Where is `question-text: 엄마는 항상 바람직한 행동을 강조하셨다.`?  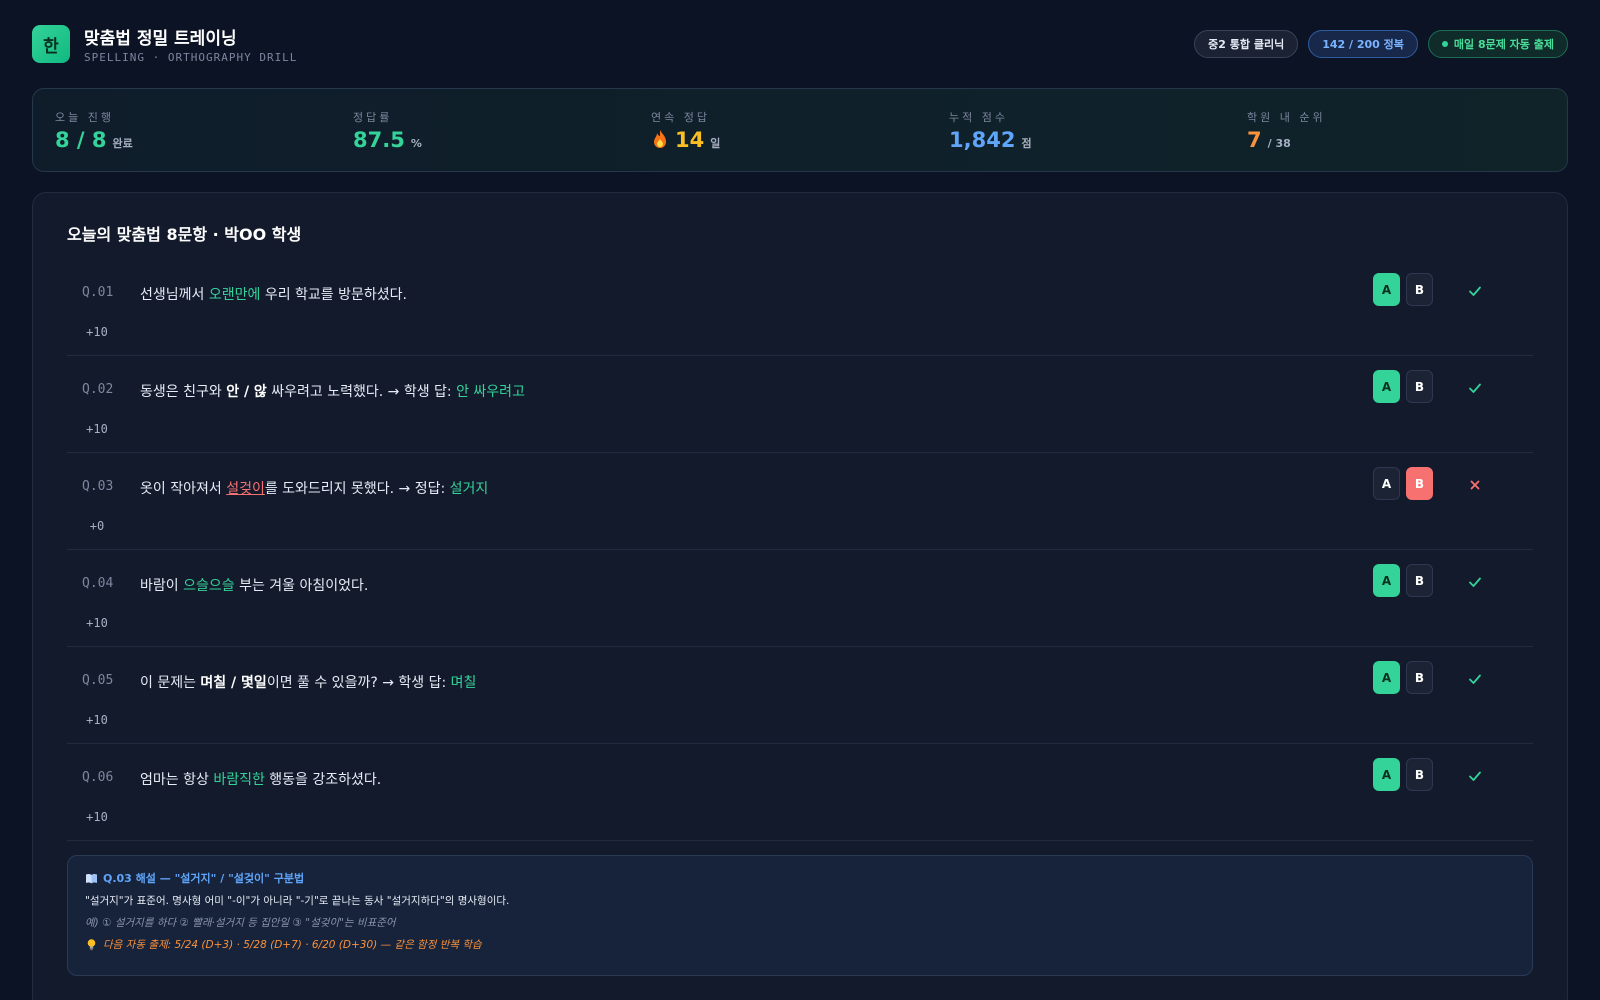 question-text: 엄마는 항상 바람직한 행동을 강조하셨다. is located at coordinates (261, 780).